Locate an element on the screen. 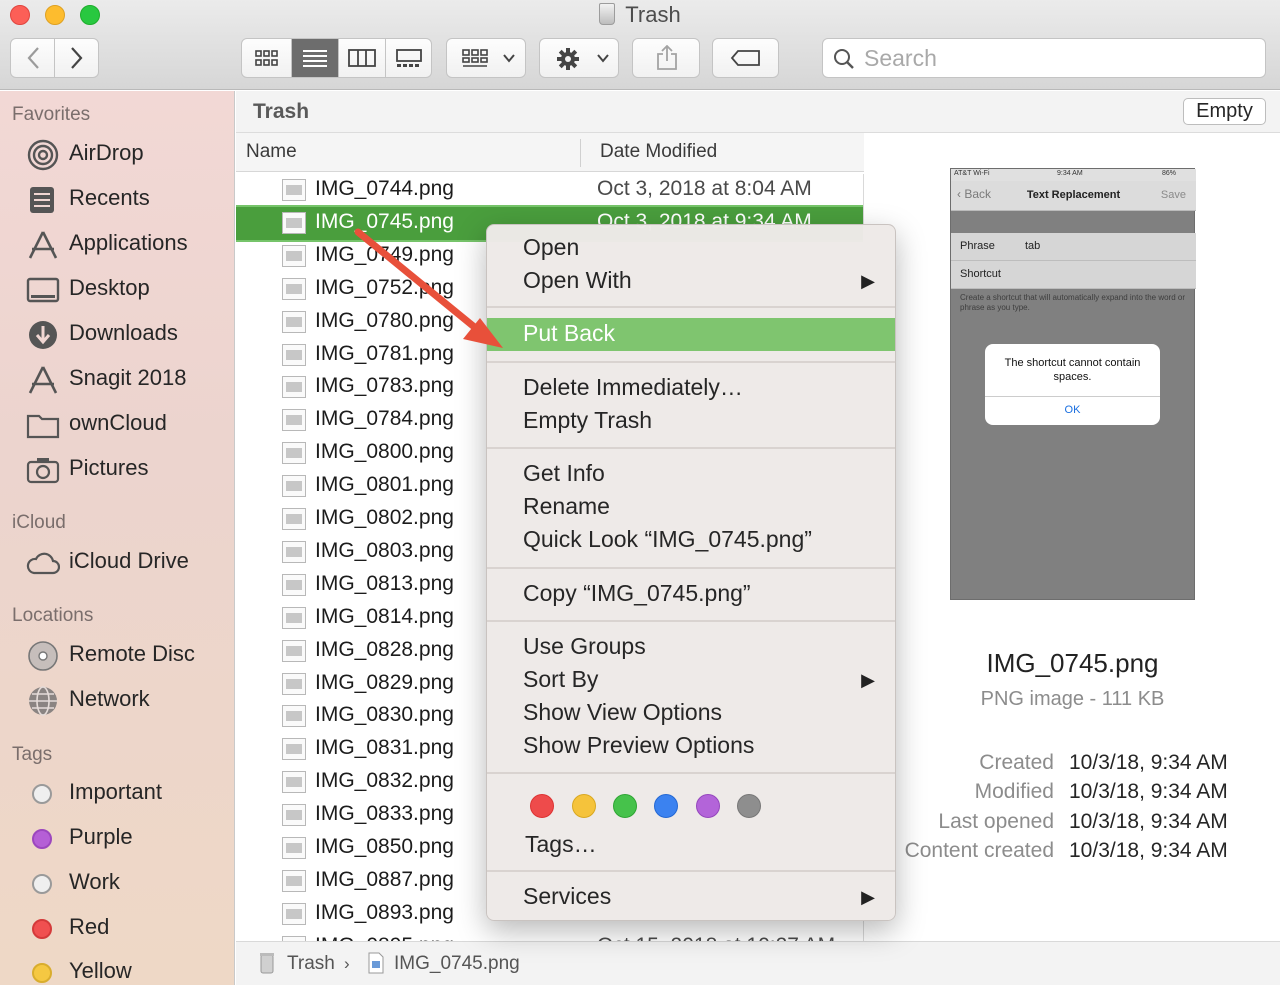 The width and height of the screenshot is (1280, 985). sidebar-item-snagit: Snagit 2018 is located at coordinates (117, 380).